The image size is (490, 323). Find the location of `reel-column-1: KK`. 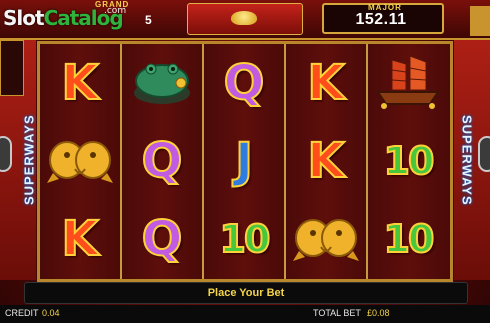

reel-column-1: KK is located at coordinates (81, 161).